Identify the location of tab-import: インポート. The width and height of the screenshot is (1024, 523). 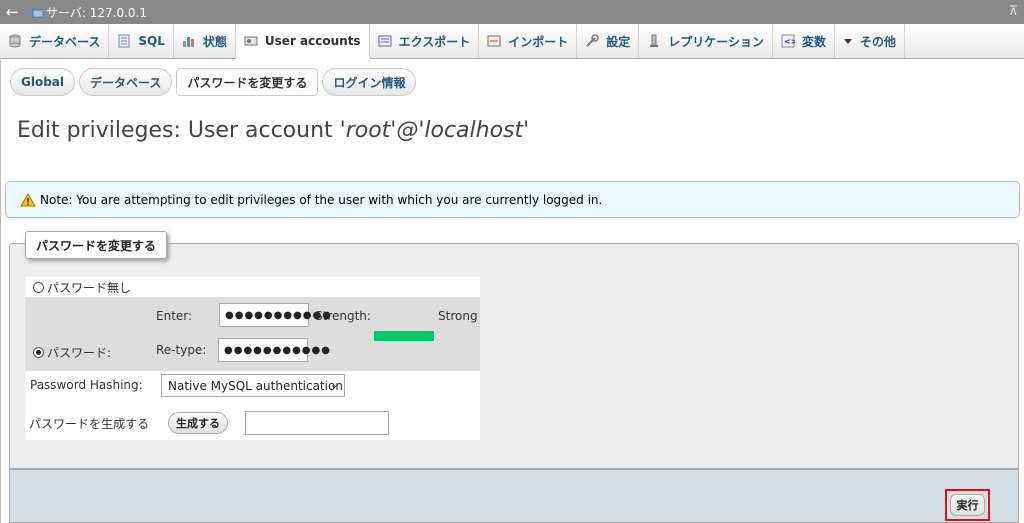
(528, 41).